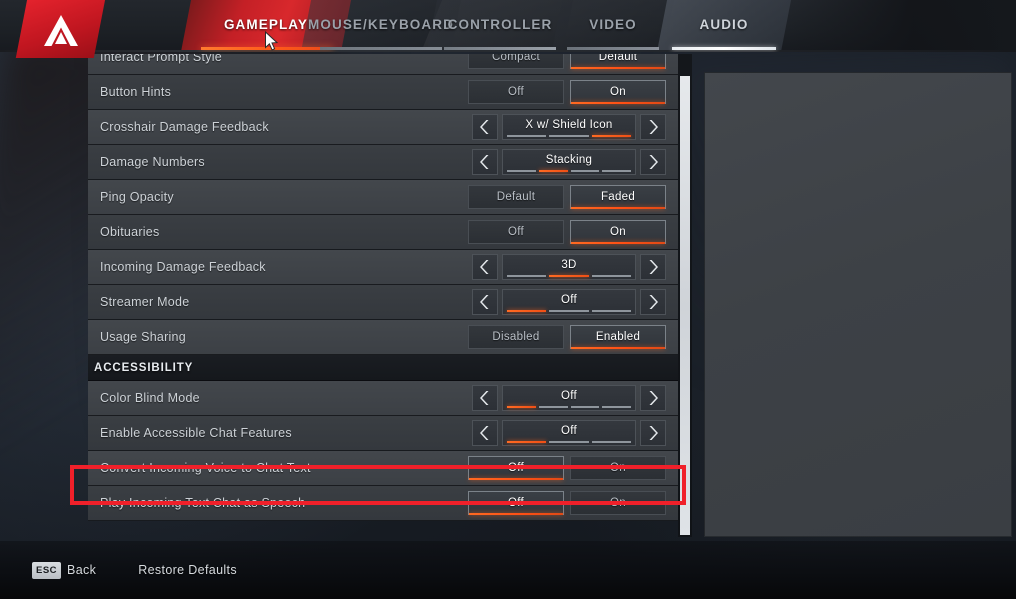 The image size is (1016, 599). What do you see at coordinates (383, 468) in the screenshot?
I see `settings-row: Convert Incoming Voice to Chat Text Off On` at bounding box center [383, 468].